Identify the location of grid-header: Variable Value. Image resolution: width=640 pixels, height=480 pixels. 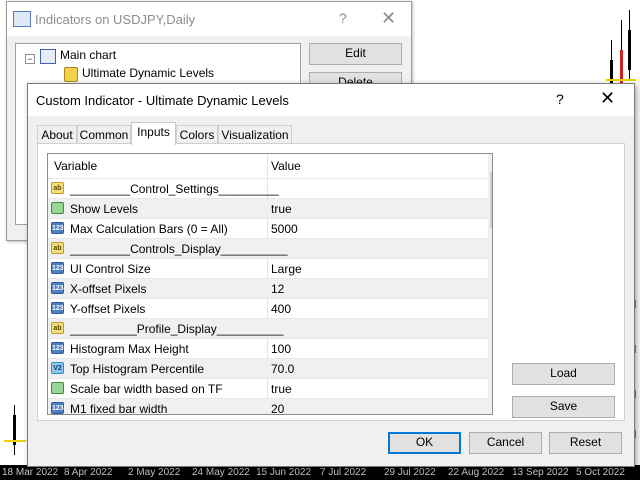
(268, 166).